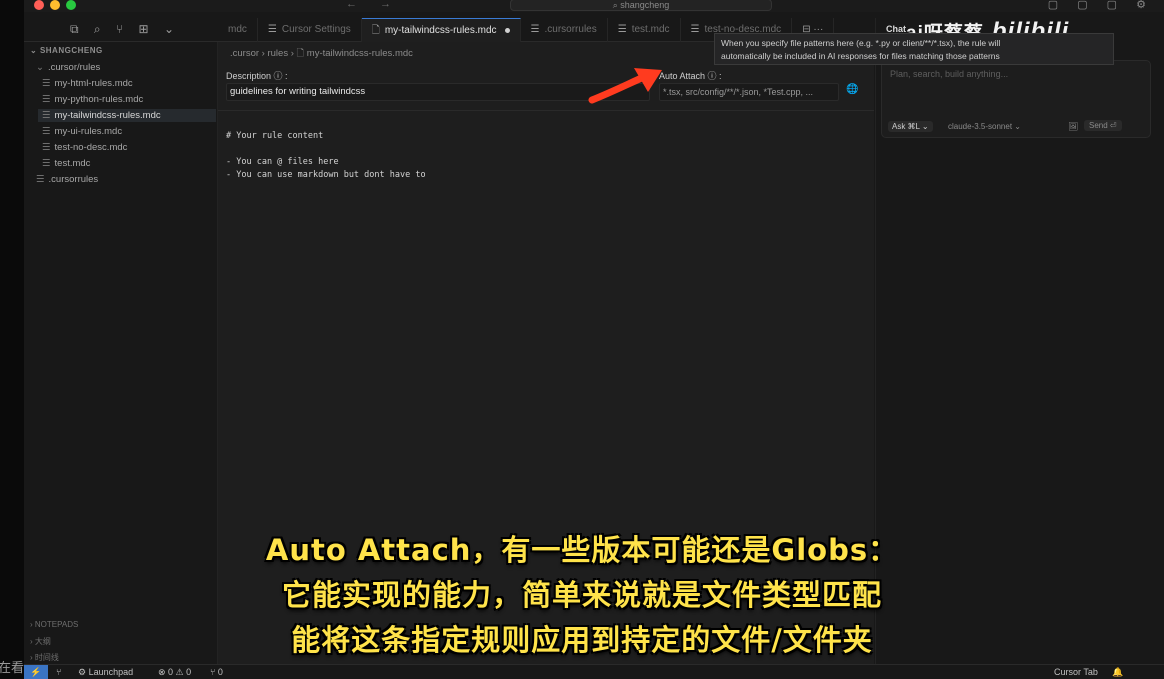 This screenshot has height=679, width=1164. What do you see at coordinates (12, 667) in the screenshot?
I see `left-edge-text: 在看` at bounding box center [12, 667].